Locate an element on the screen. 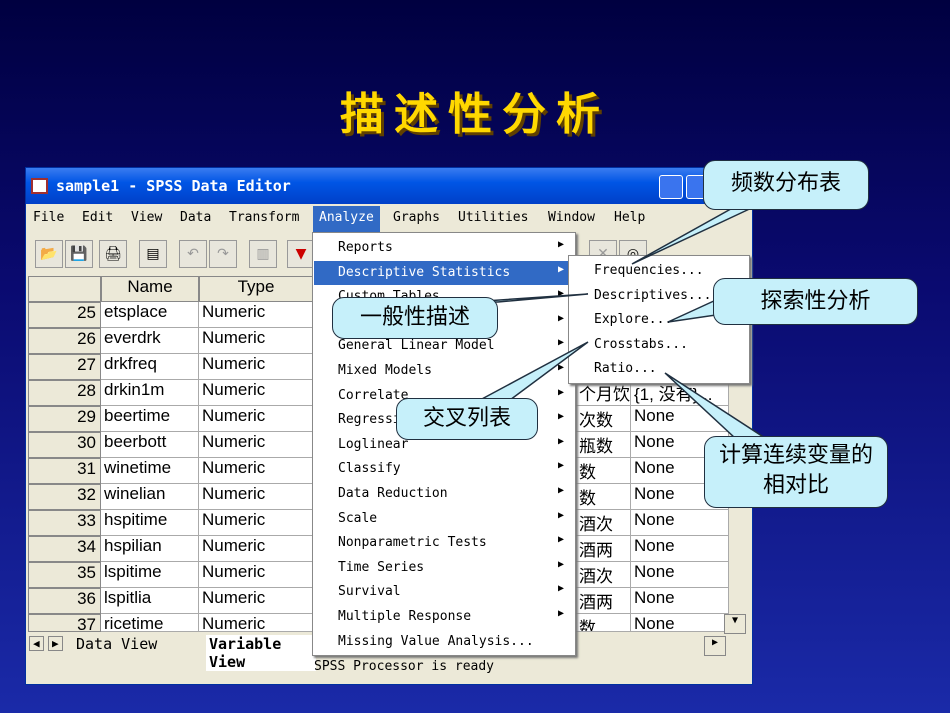  pointer-ratio is located at coordinates (716, 405).